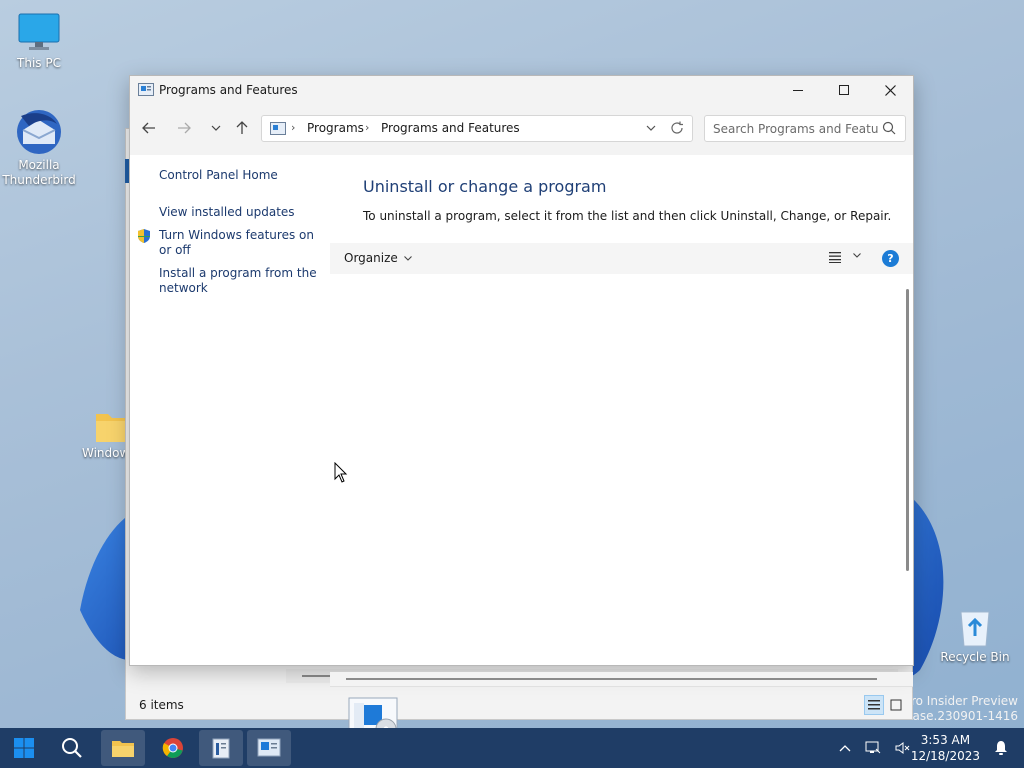 This screenshot has height=768, width=1024. I want to click on details-view-button, so click(874, 705).